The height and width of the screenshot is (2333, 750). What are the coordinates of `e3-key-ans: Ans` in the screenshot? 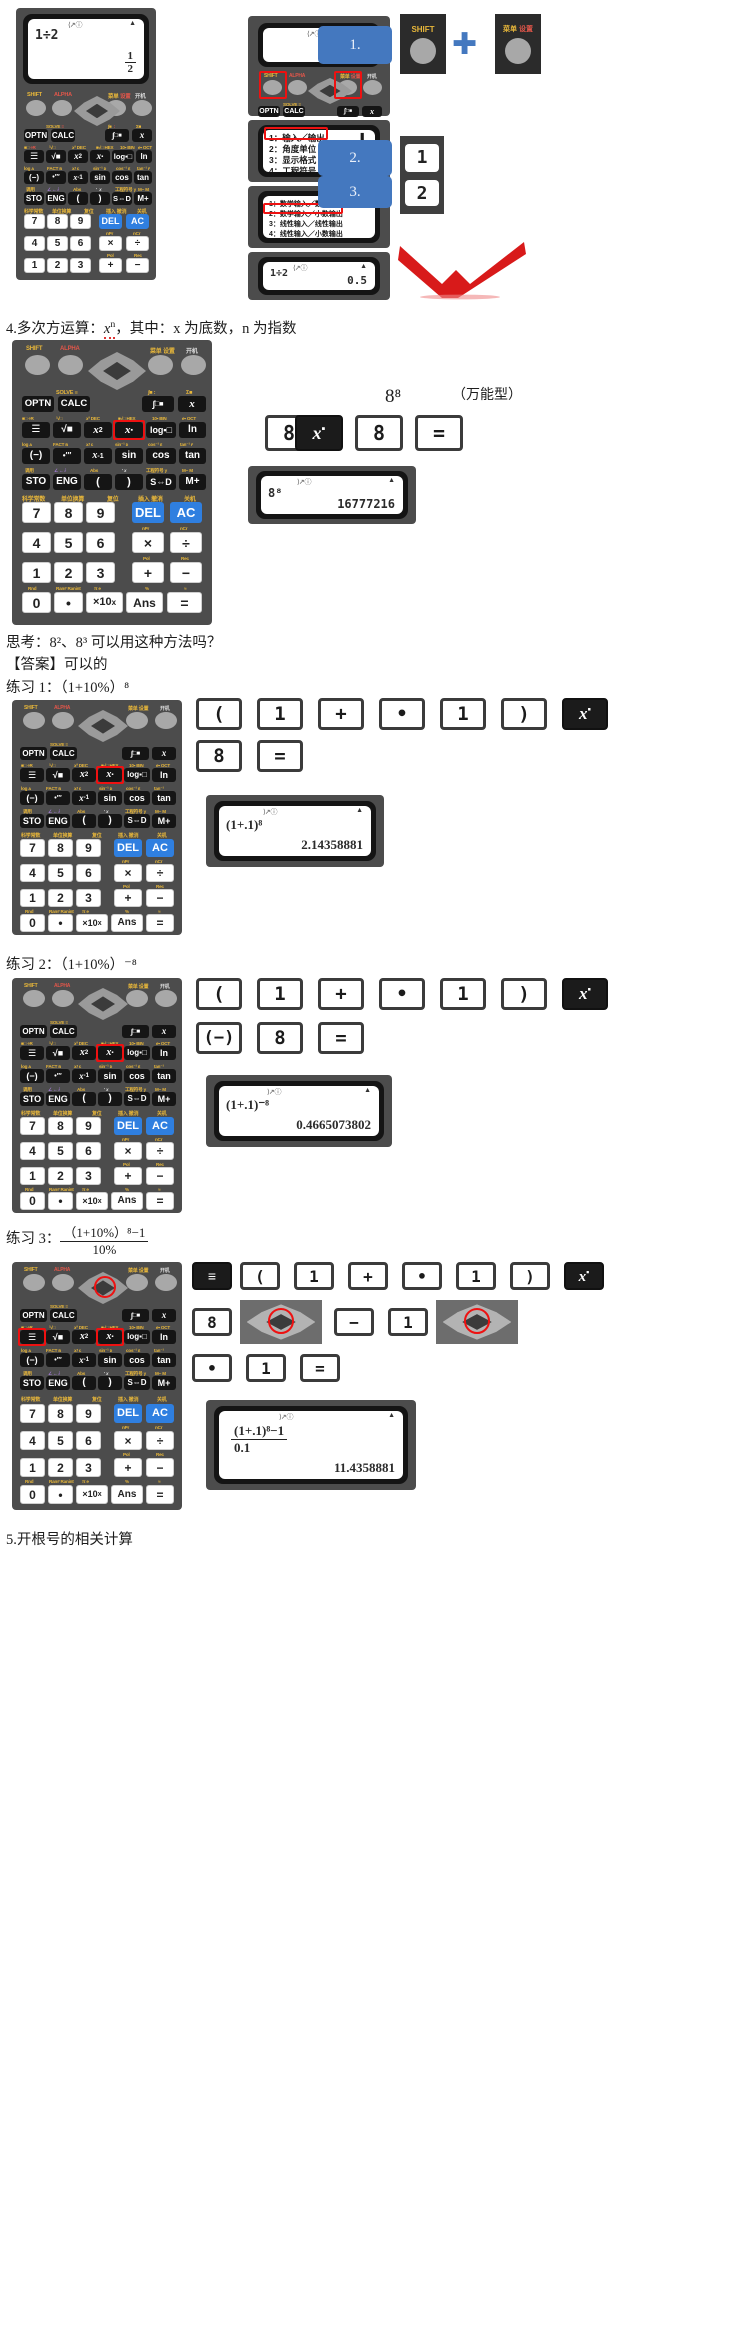 It's located at (127, 1494).